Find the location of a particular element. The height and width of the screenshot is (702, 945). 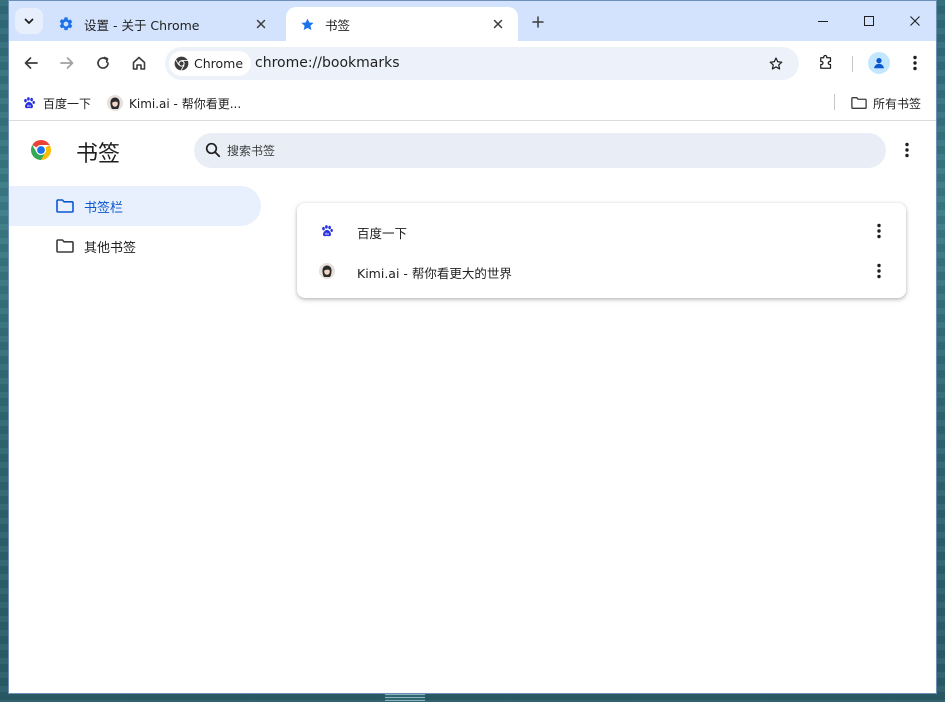

settings-gear-icon is located at coordinates (66, 24).